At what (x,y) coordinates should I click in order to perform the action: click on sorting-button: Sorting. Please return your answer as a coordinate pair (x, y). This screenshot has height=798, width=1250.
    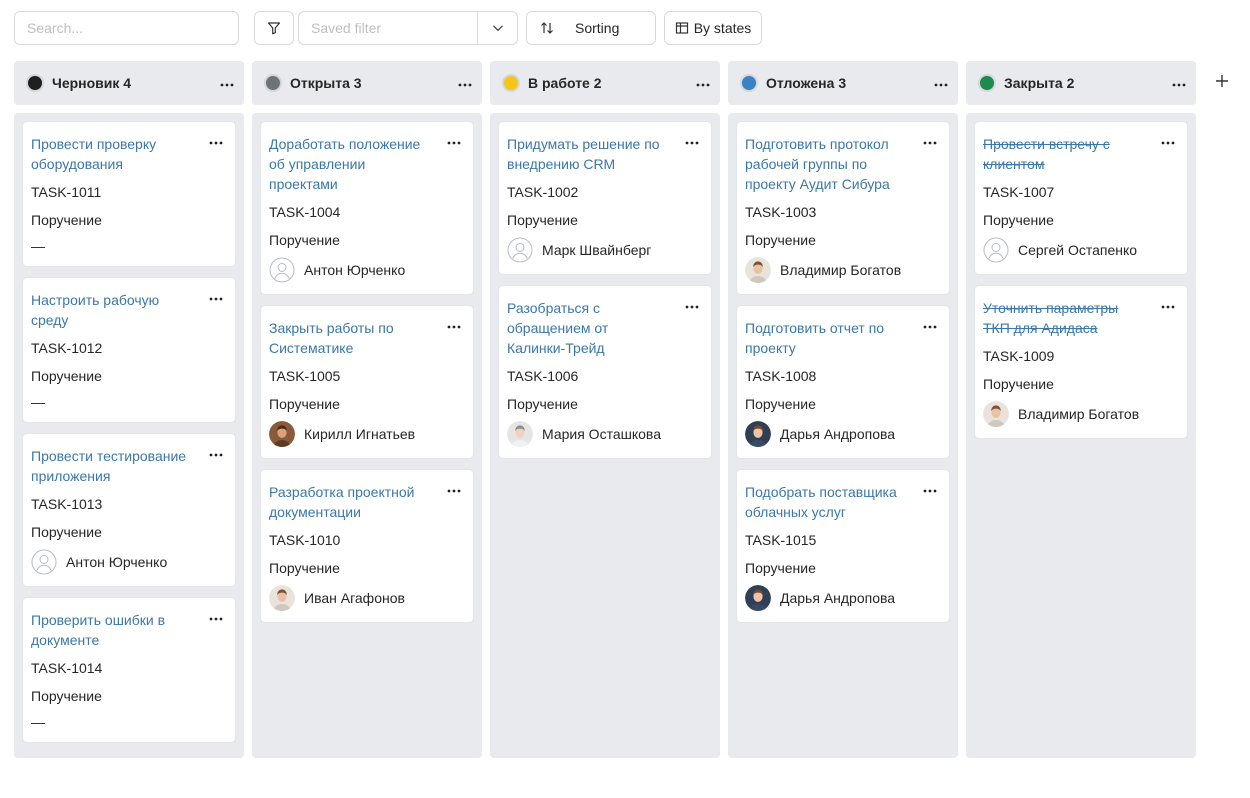
    Looking at the image, I should click on (591, 28).